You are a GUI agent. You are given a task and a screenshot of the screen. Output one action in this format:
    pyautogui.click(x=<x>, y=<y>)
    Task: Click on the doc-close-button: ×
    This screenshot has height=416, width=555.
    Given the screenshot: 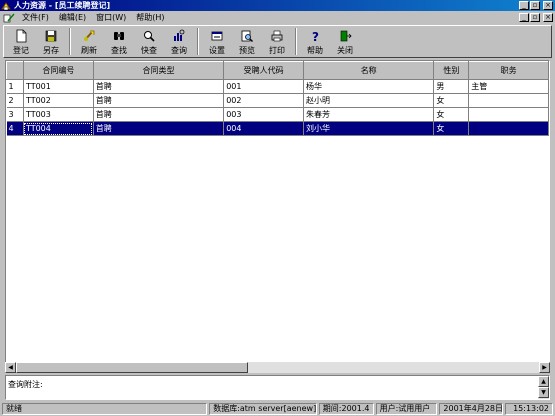 What is the action you would take?
    pyautogui.click(x=548, y=17)
    